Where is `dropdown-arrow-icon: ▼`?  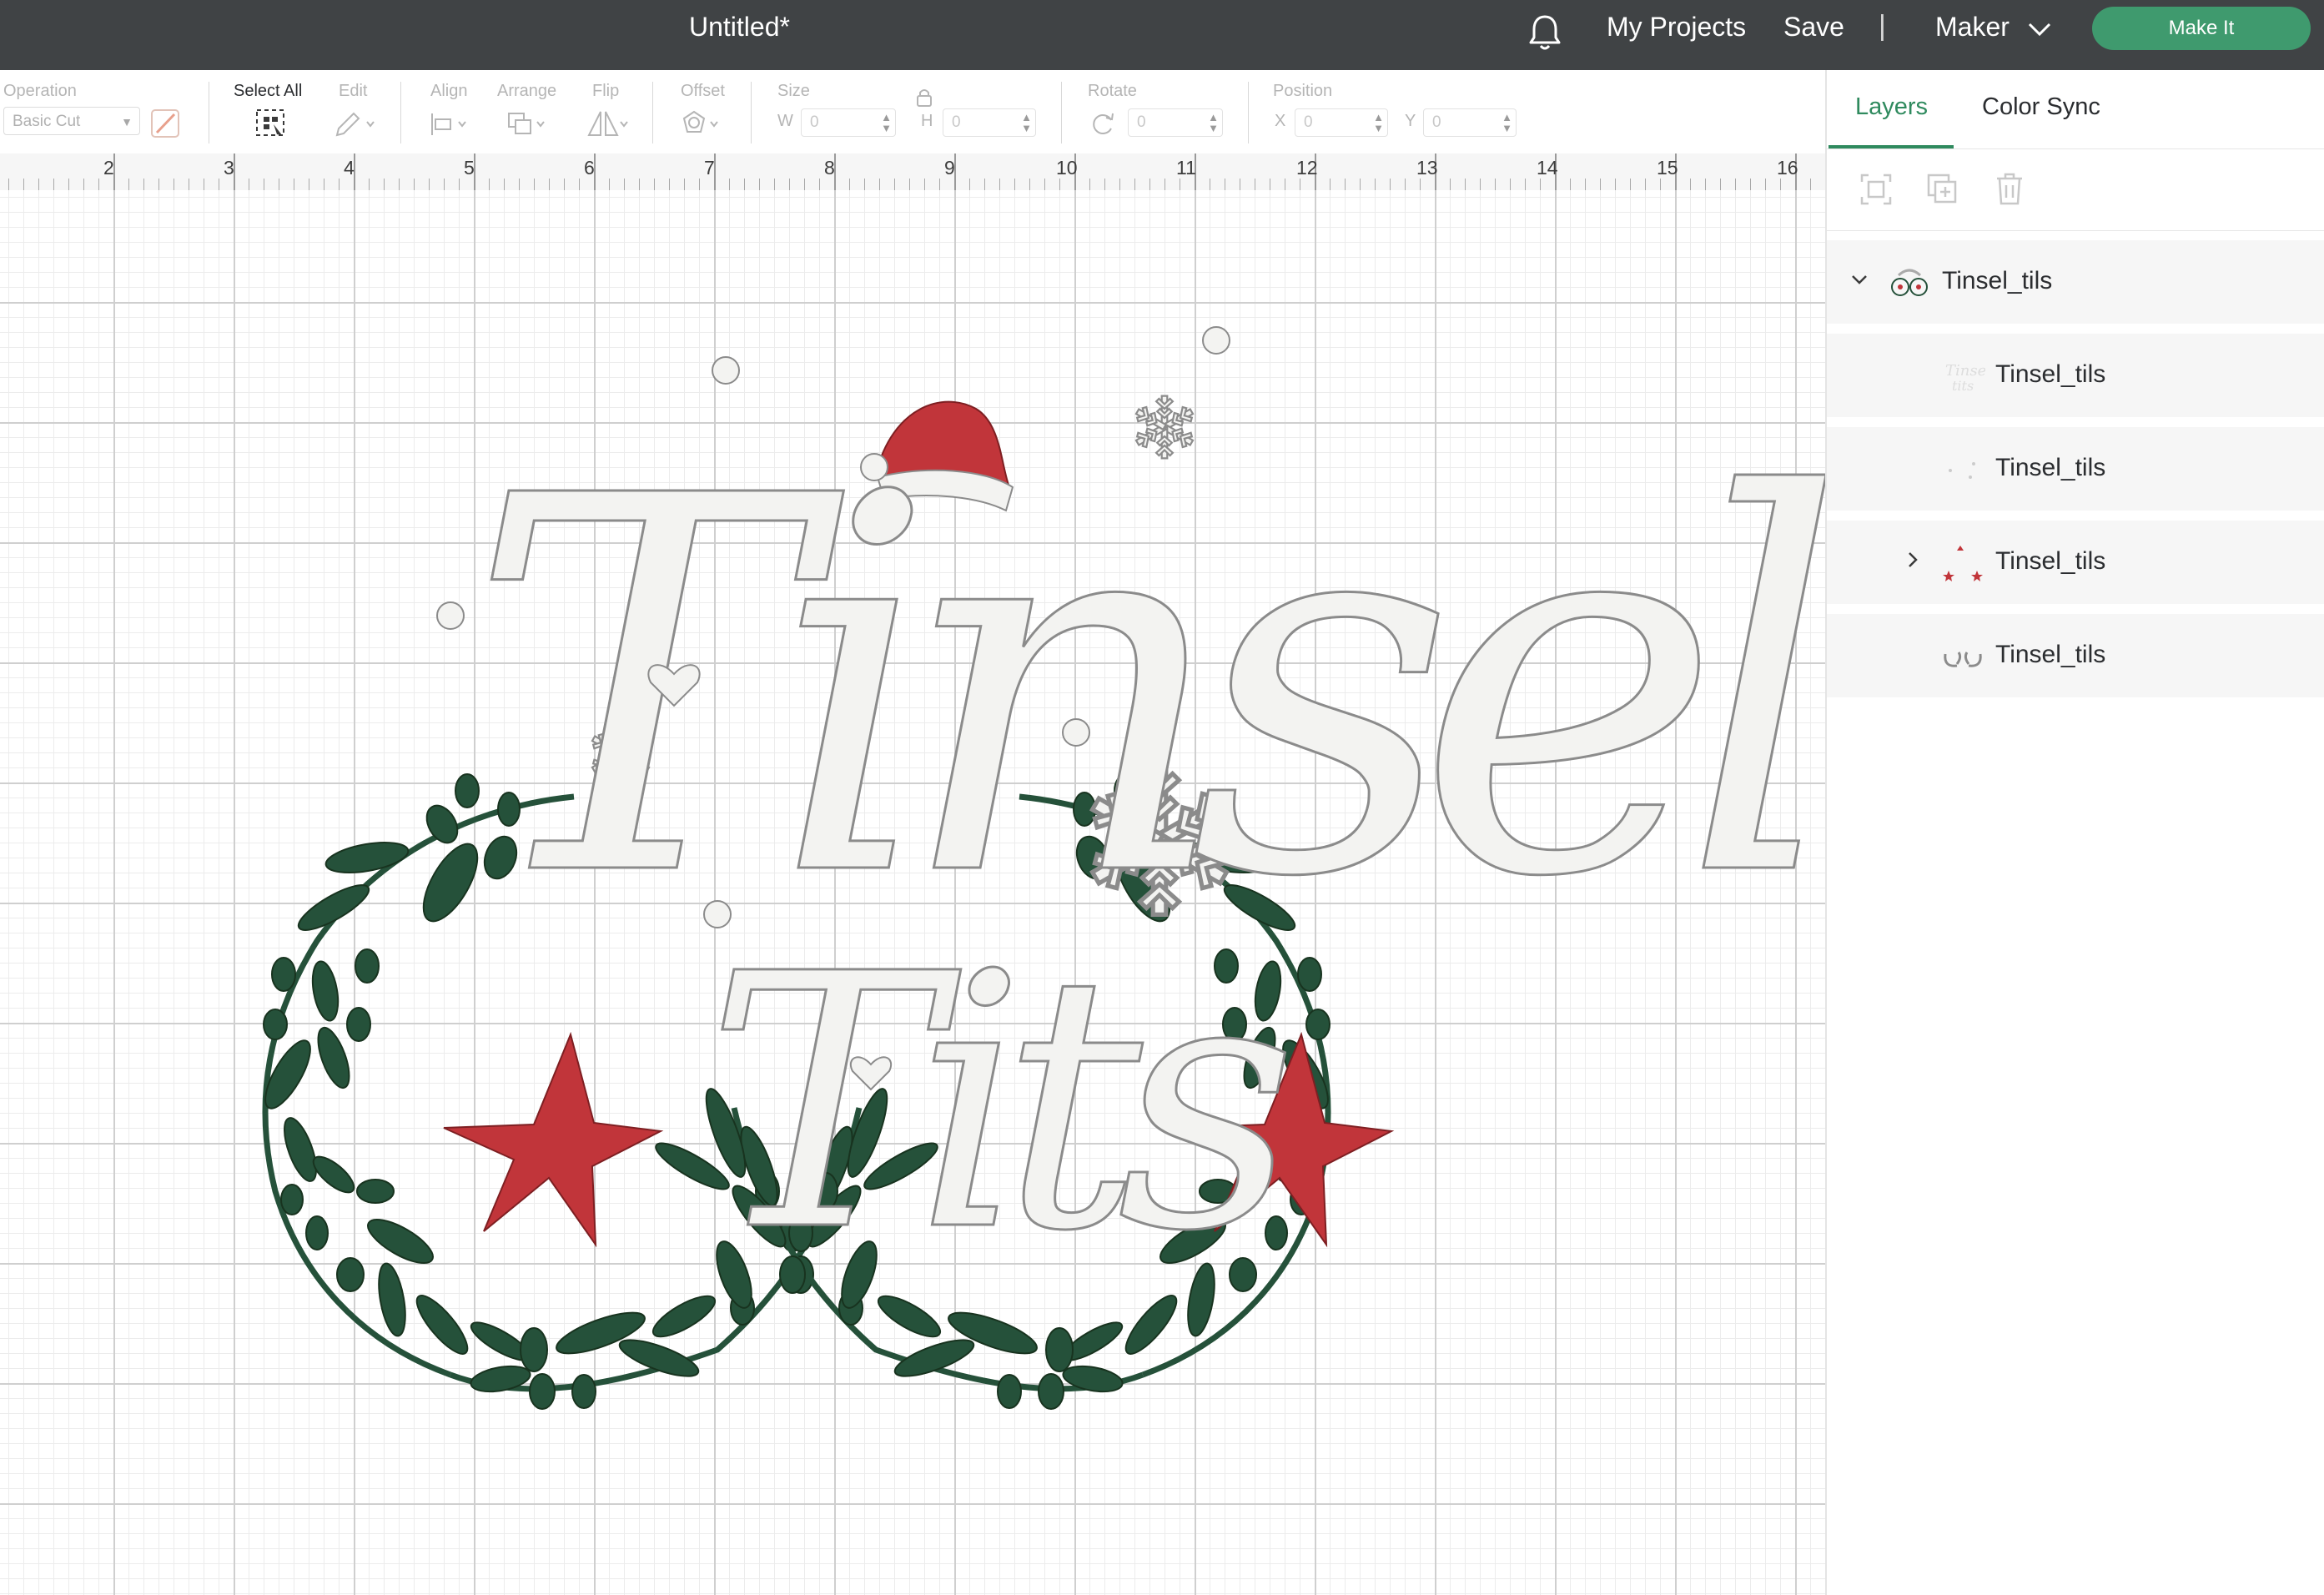
dropdown-arrow-icon: ▼ is located at coordinates (127, 121).